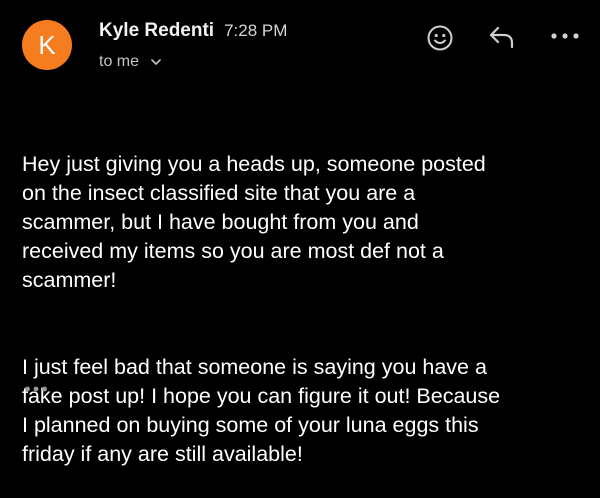 This screenshot has height=498, width=600. What do you see at coordinates (119, 61) in the screenshot?
I see `recipient-label: to me` at bounding box center [119, 61].